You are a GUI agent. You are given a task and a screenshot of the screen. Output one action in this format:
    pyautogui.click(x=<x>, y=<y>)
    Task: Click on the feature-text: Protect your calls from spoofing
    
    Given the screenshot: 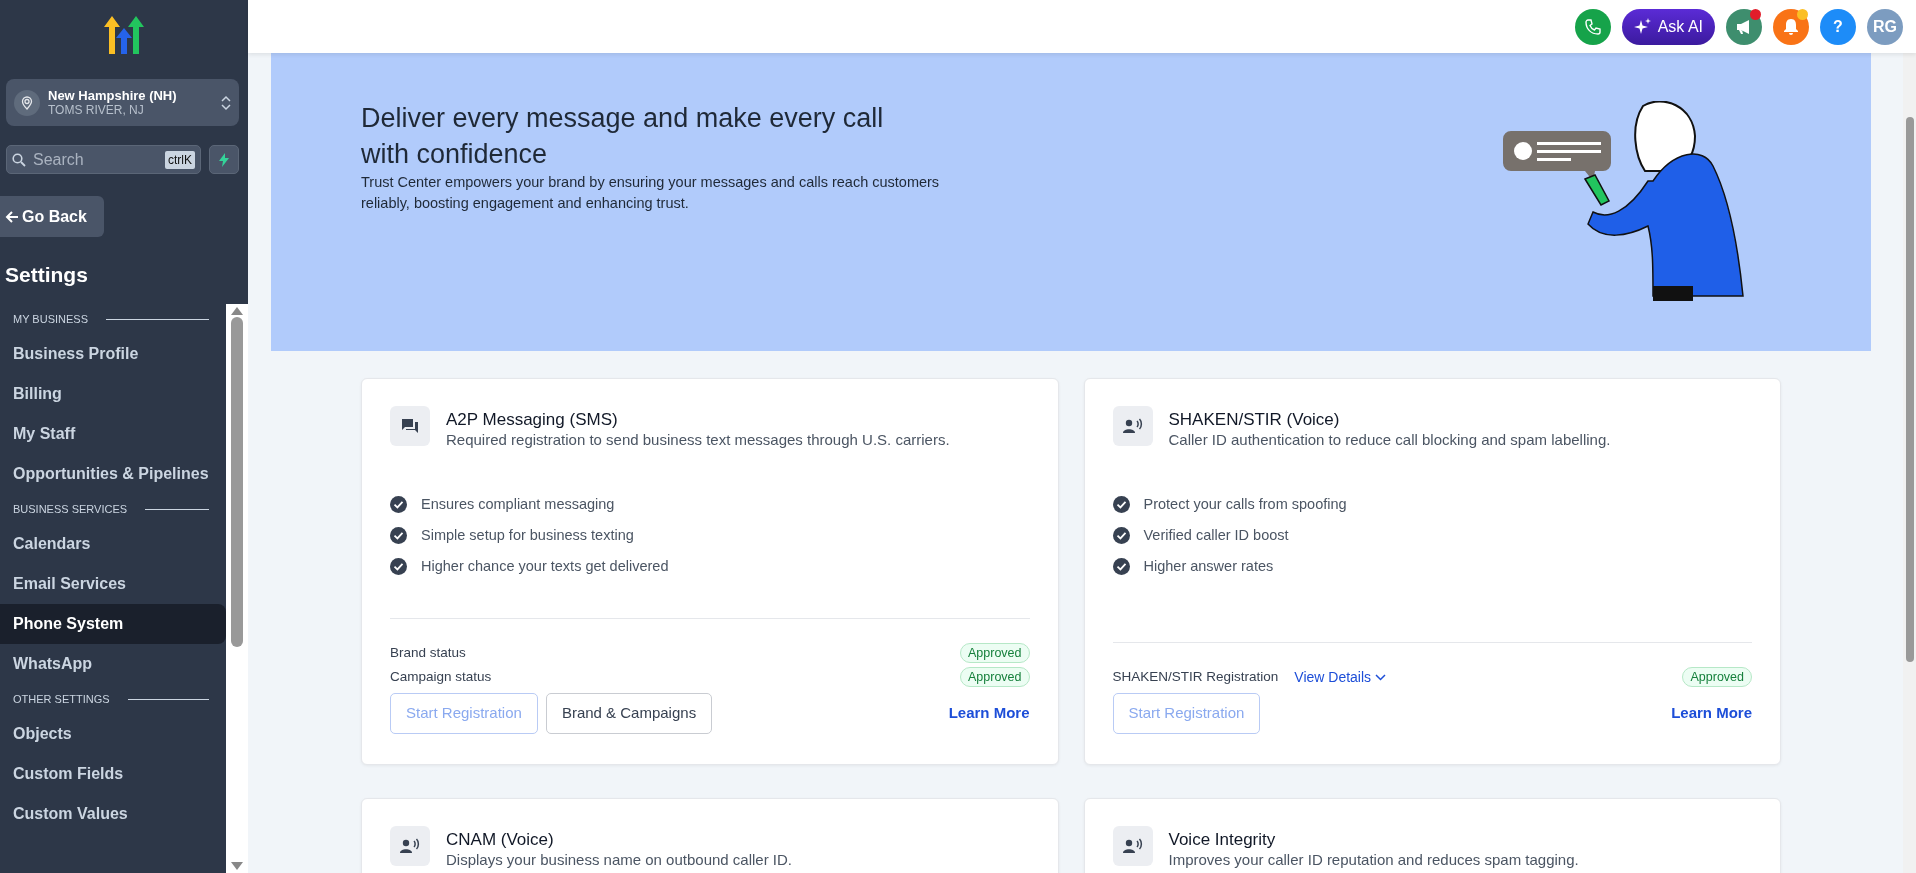 What is the action you would take?
    pyautogui.click(x=1245, y=504)
    